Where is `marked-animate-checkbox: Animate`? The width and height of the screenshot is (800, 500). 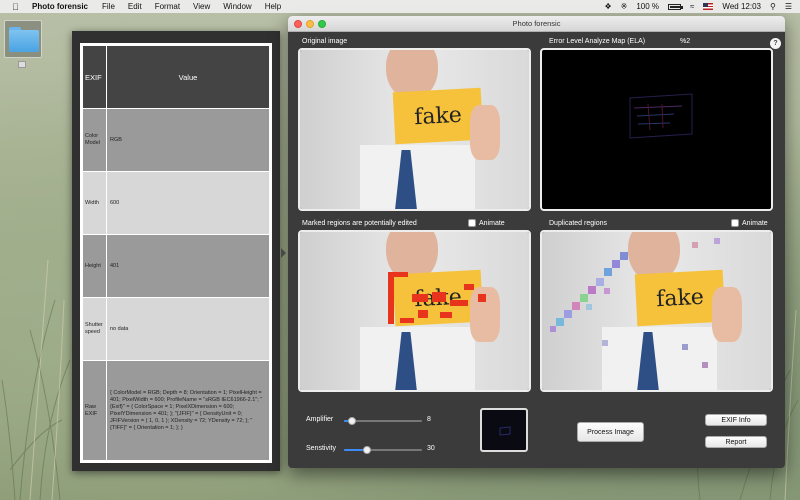 marked-animate-checkbox: Animate is located at coordinates (486, 223).